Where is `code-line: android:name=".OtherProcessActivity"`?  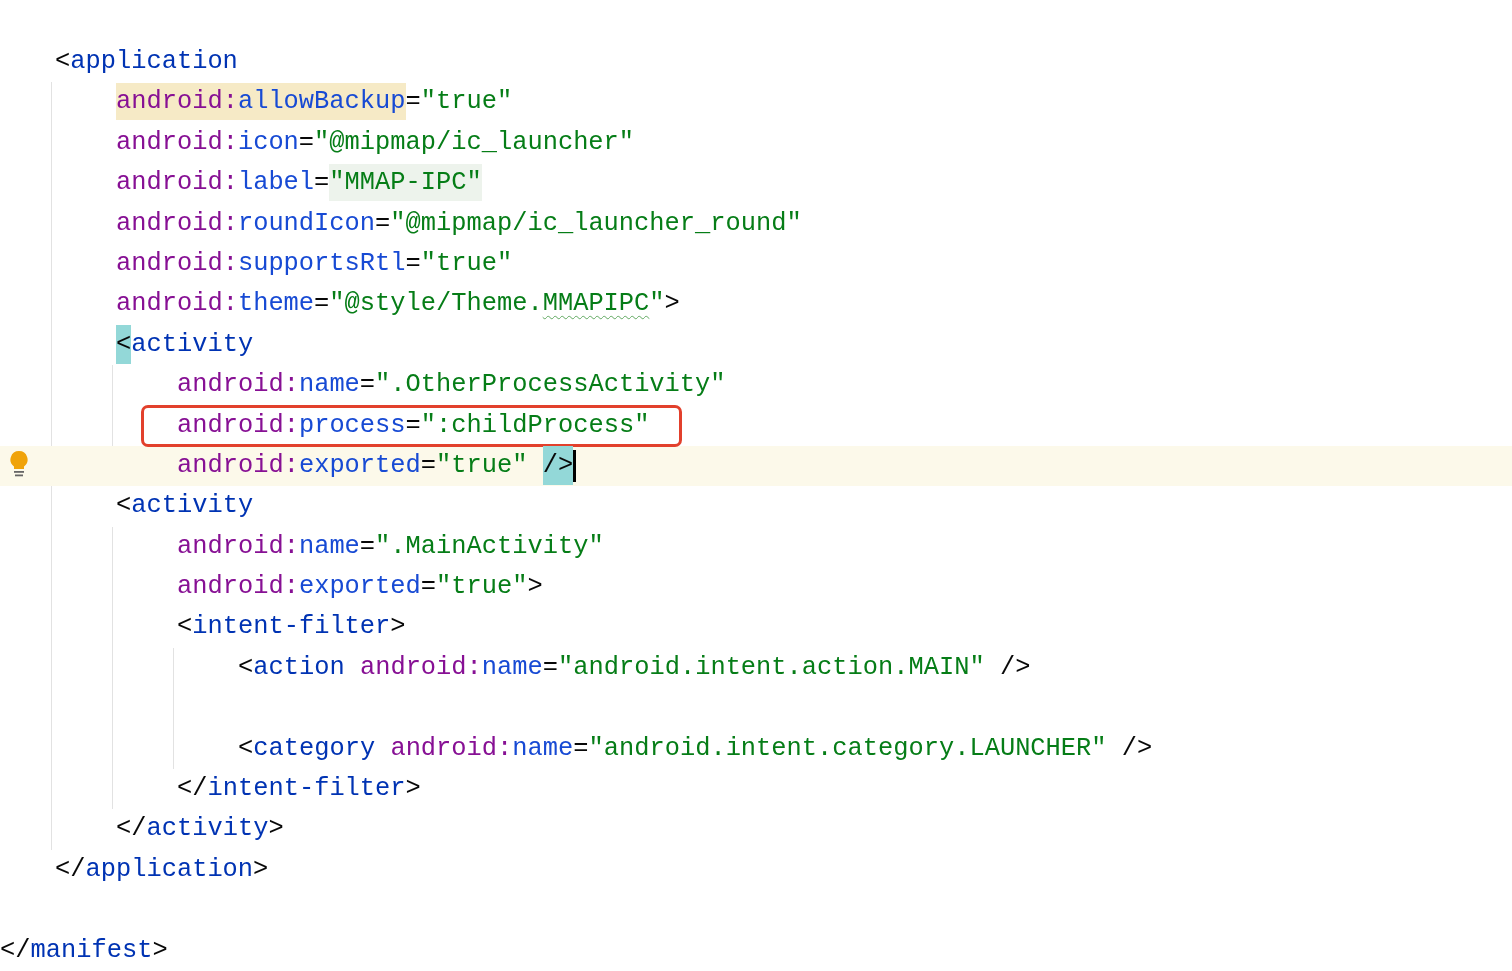 code-line: android:name=".OtherProcessActivity" is located at coordinates (451, 385).